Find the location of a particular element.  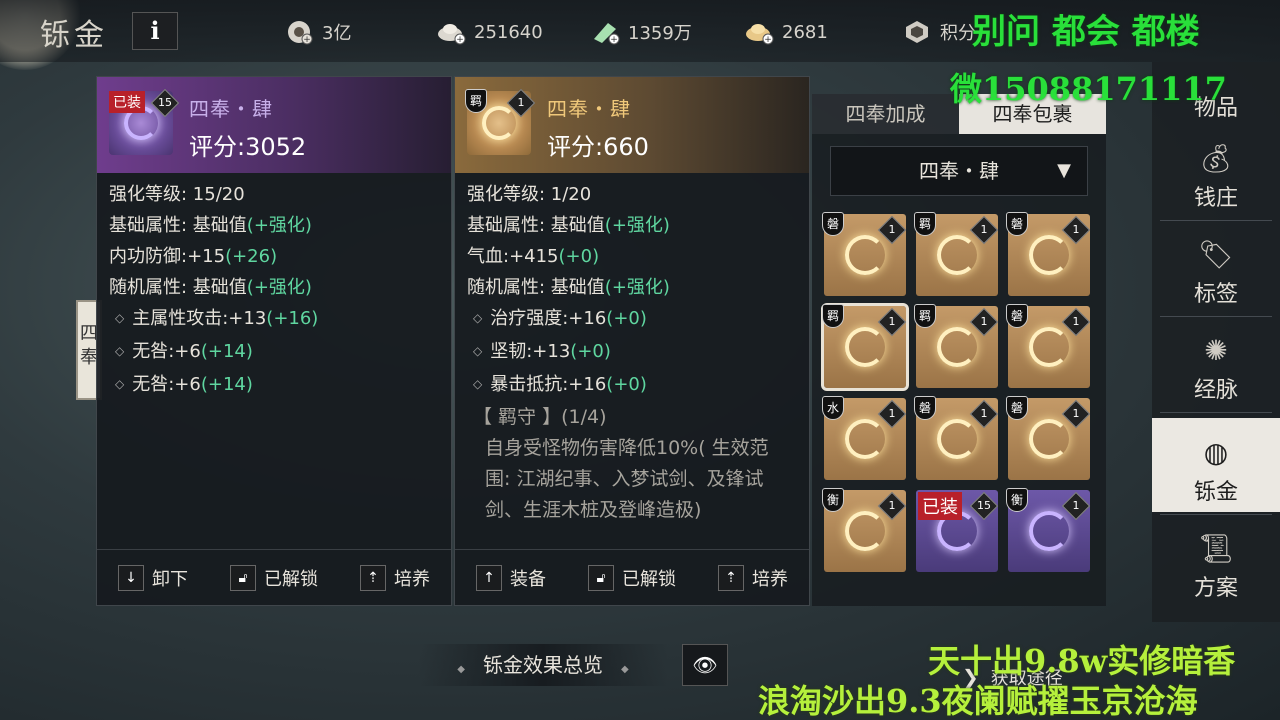

base-attr-stat: 内功防御:+15(+26) is located at coordinates (193, 256).